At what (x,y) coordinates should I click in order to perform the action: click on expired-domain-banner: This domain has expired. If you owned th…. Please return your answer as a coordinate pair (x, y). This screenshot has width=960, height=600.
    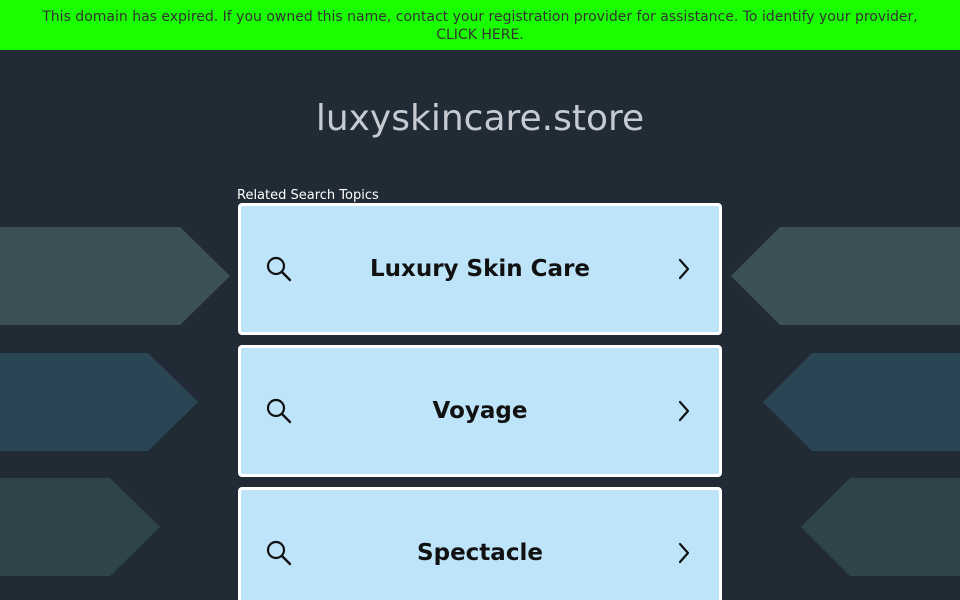
    Looking at the image, I should click on (480, 25).